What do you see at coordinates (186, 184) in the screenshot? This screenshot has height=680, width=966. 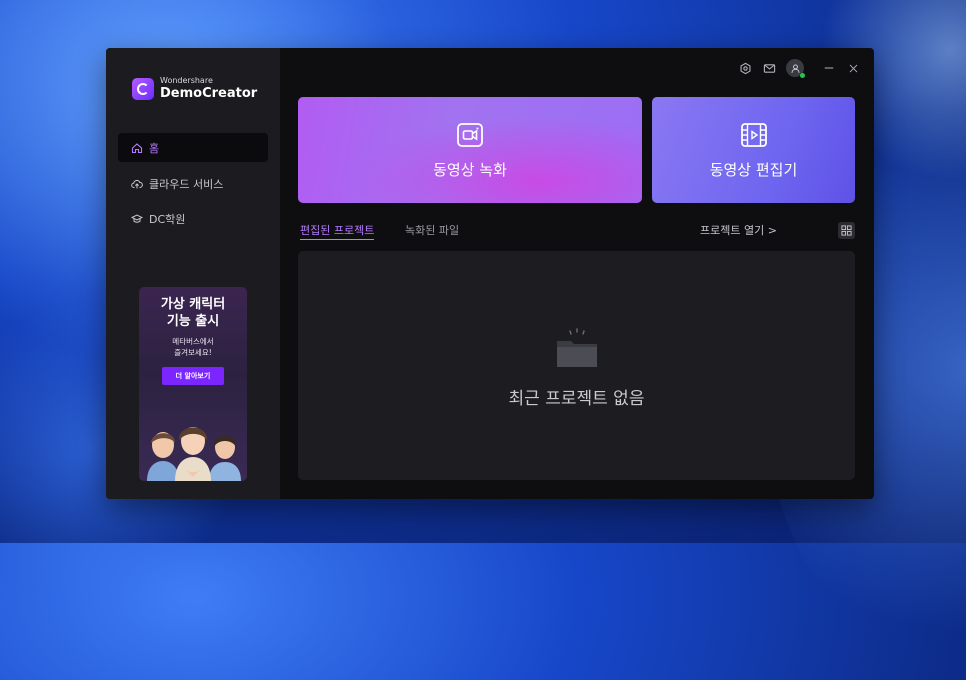 I see `sidebar-item-label: 클라우드 서비스` at bounding box center [186, 184].